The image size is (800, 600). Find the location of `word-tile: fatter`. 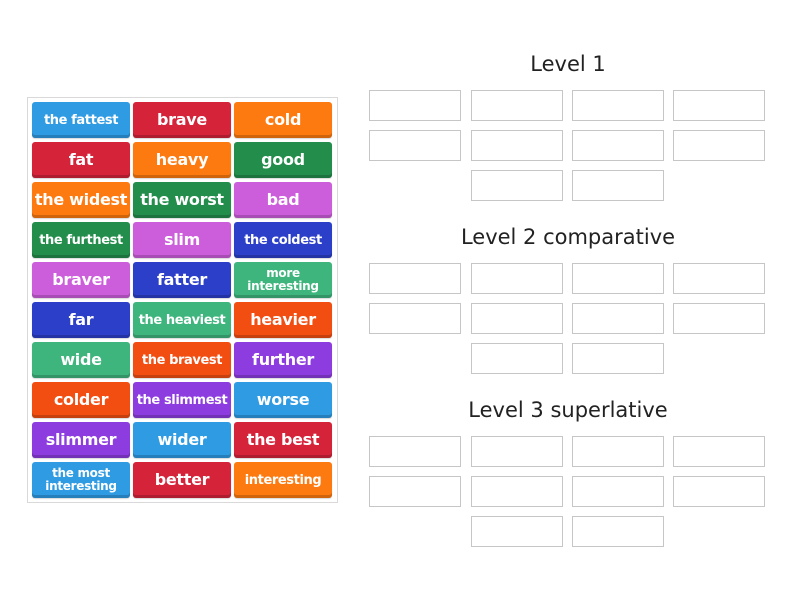

word-tile: fatter is located at coordinates (182, 280).